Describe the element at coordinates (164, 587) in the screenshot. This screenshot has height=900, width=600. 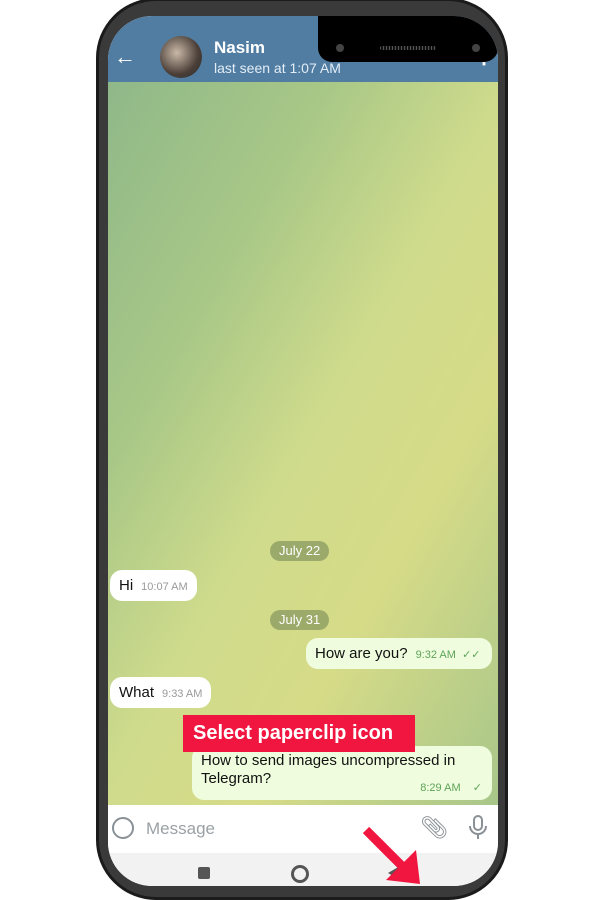
I see `message-time: 10:07 AM` at that location.